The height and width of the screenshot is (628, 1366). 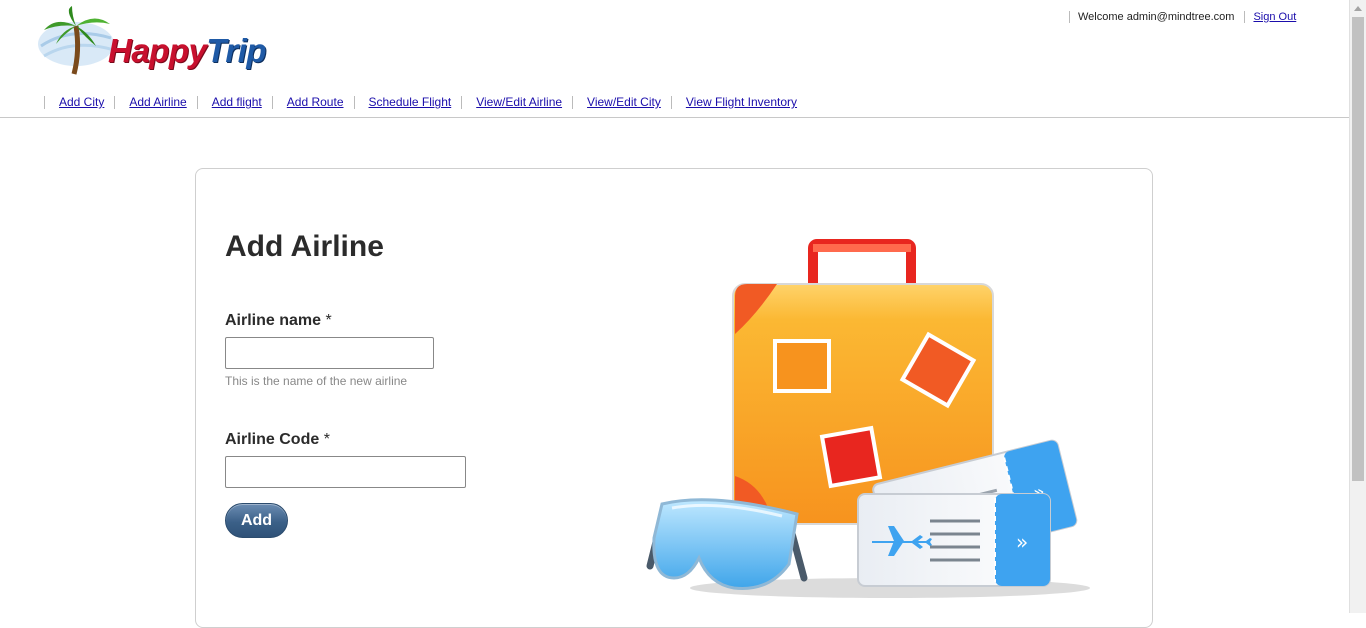 What do you see at coordinates (1274, 17) in the screenshot?
I see `sign-out-link: Sign Out` at bounding box center [1274, 17].